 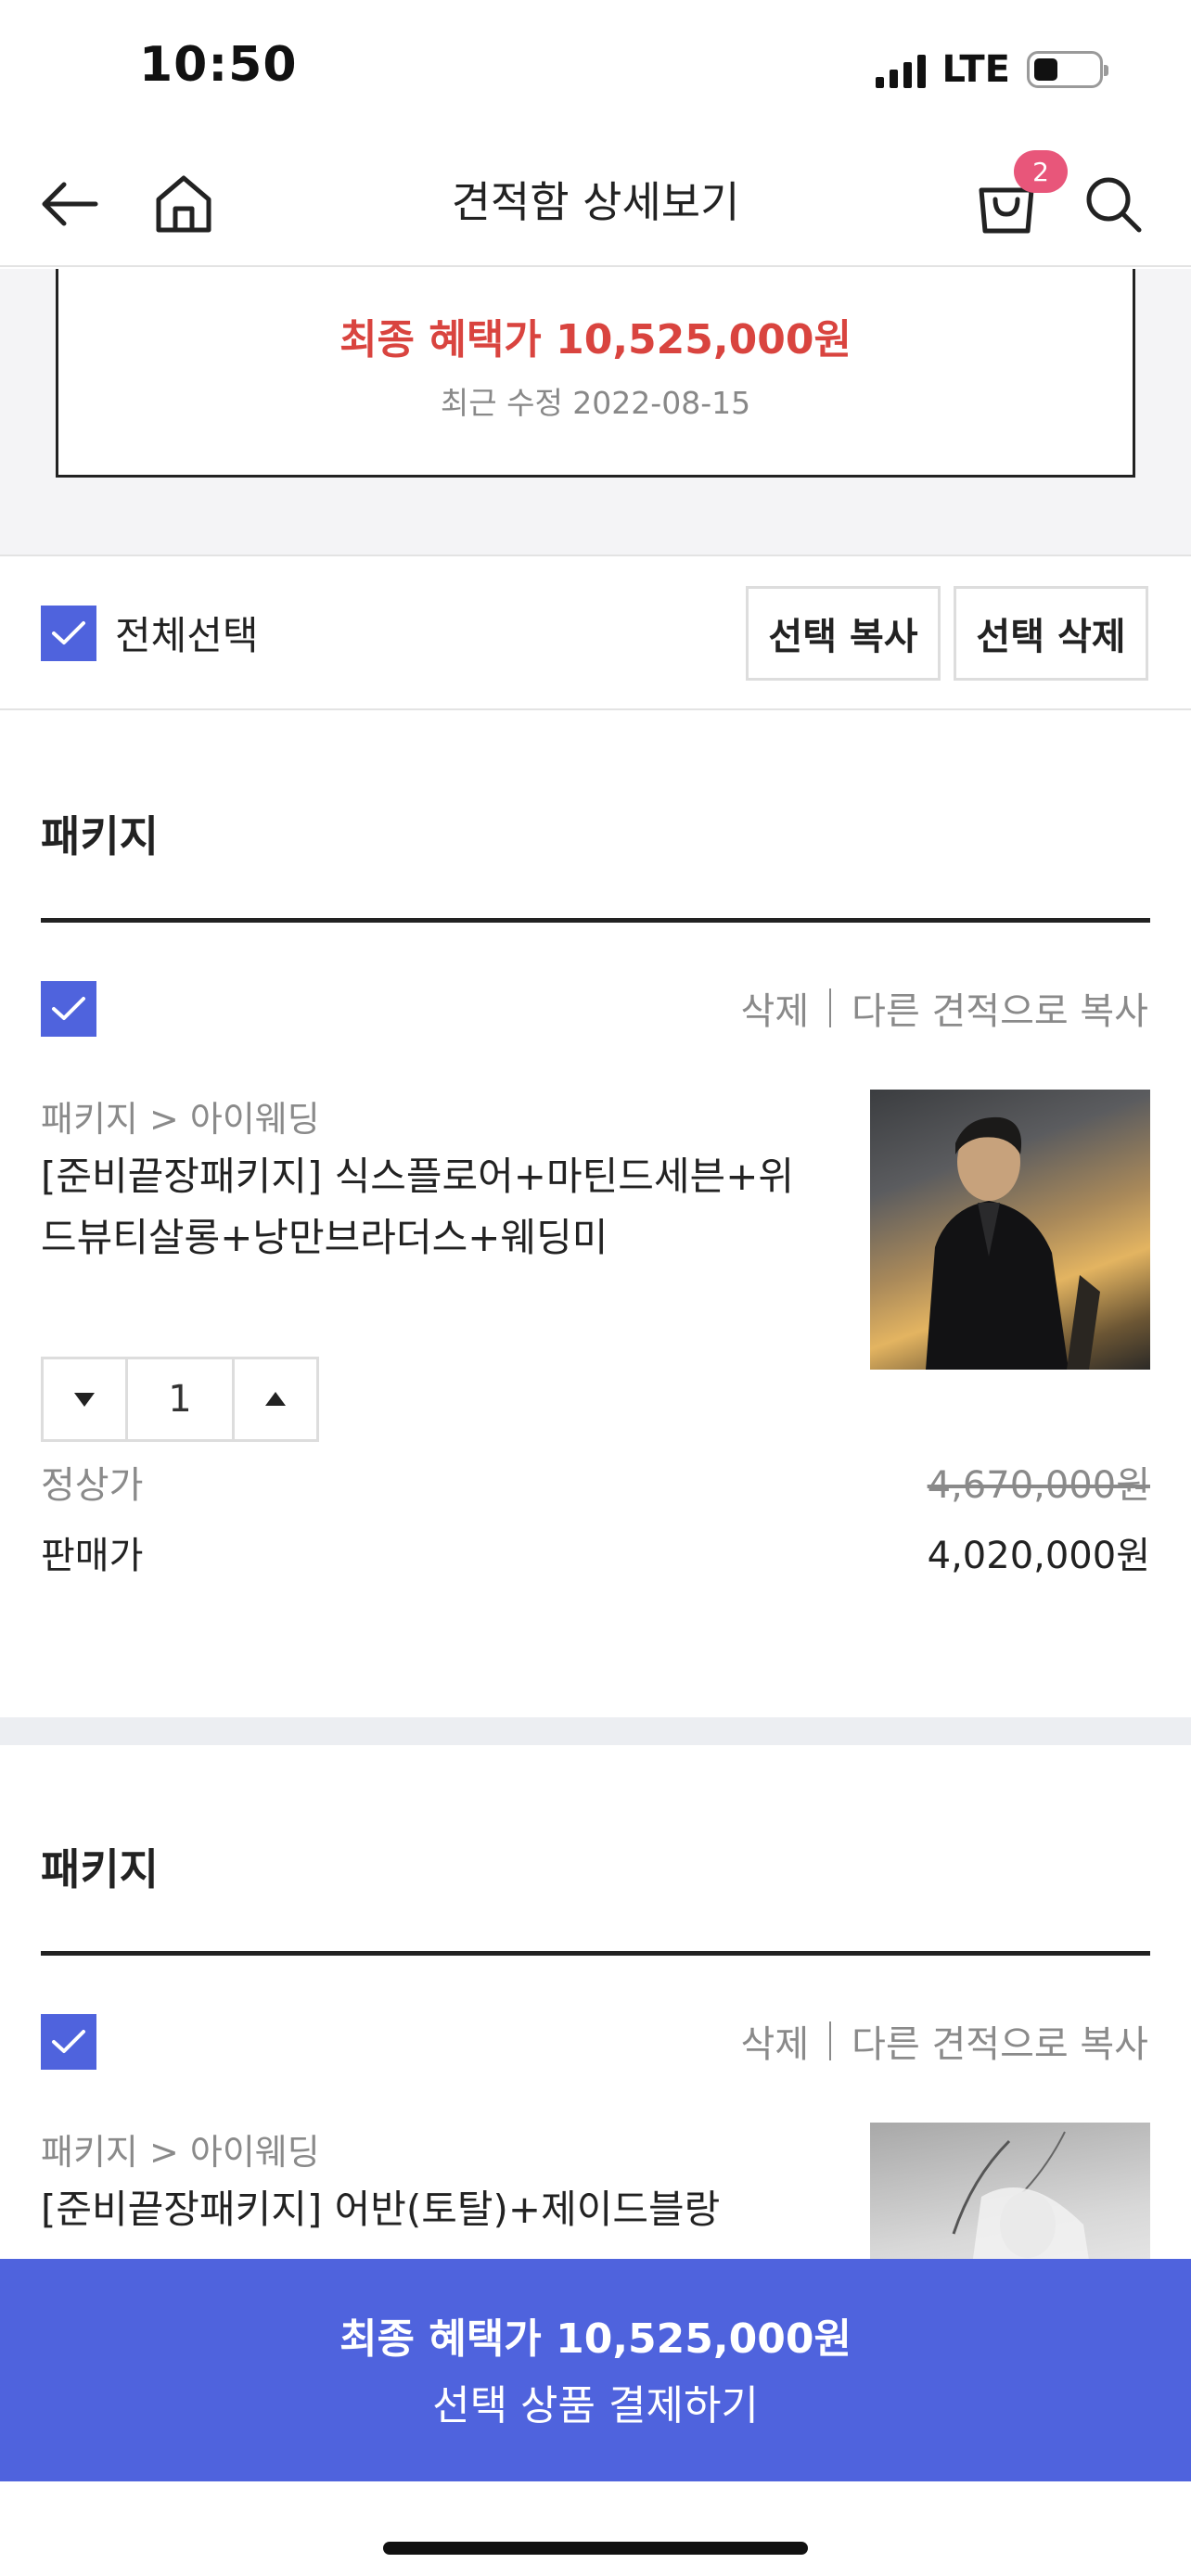 What do you see at coordinates (595, 203) in the screenshot?
I see `top-nav-bar: 견적함 상세보기` at bounding box center [595, 203].